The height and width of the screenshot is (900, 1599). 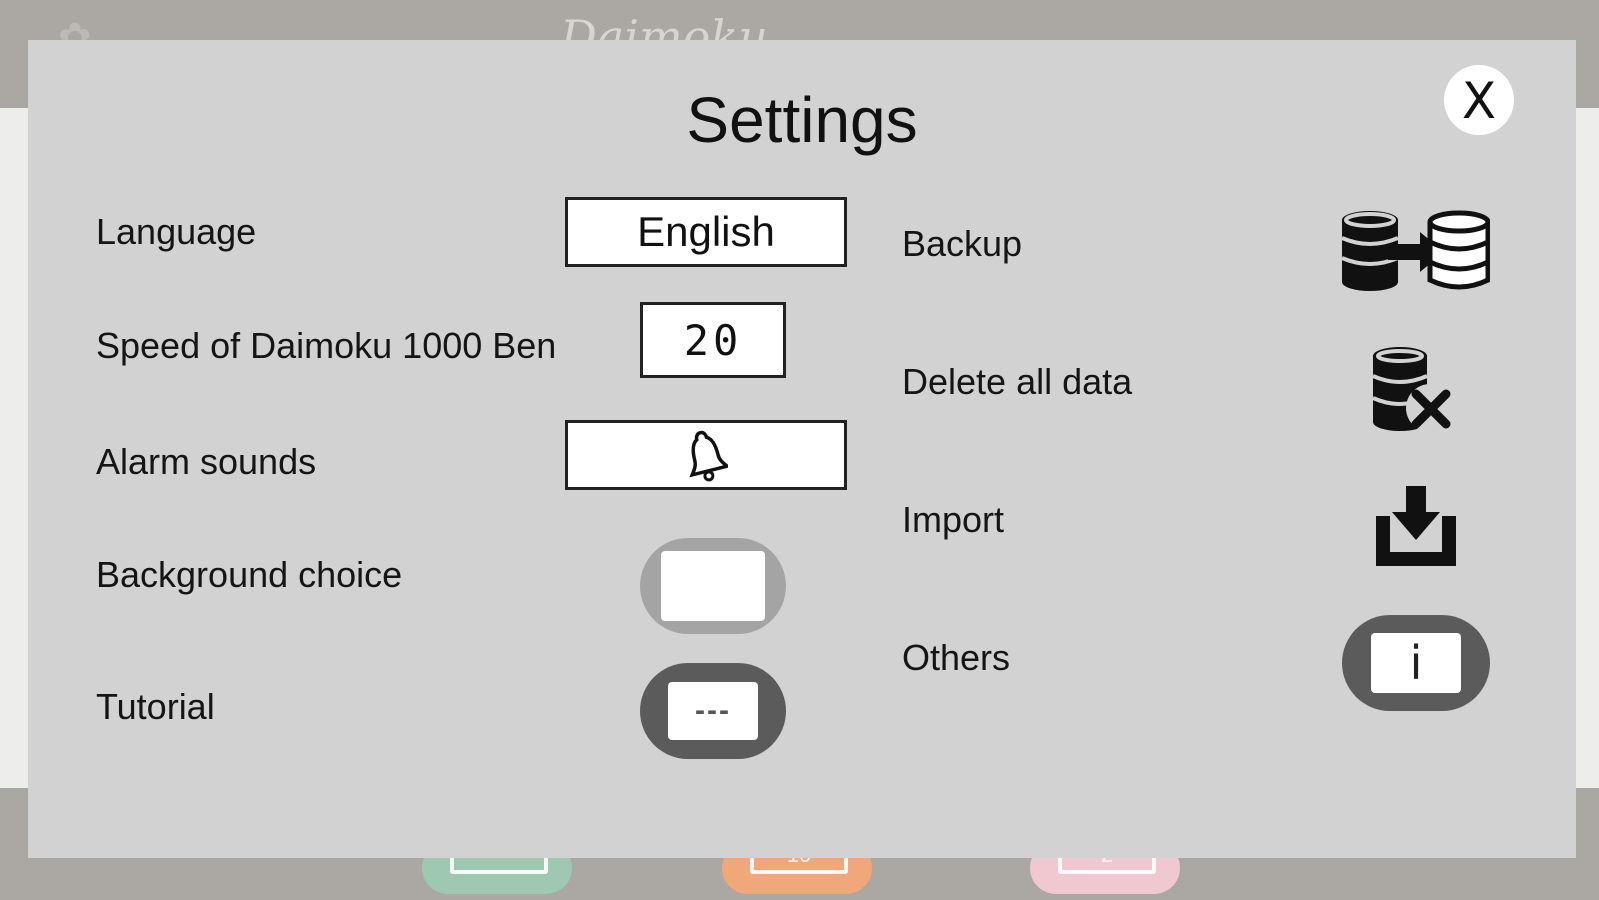 I want to click on backup-button, so click(x=1415, y=252).